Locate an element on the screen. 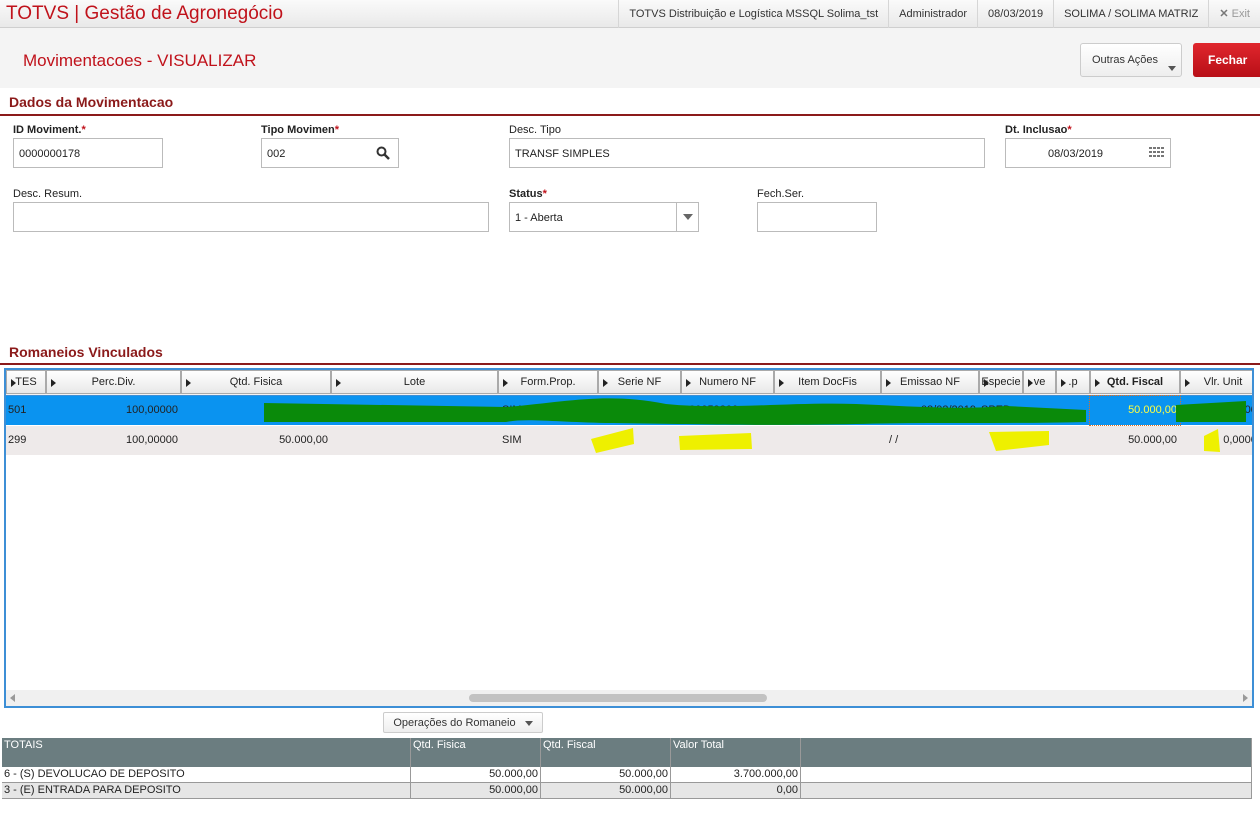  close-icon: ✕ is located at coordinates (1224, 14).